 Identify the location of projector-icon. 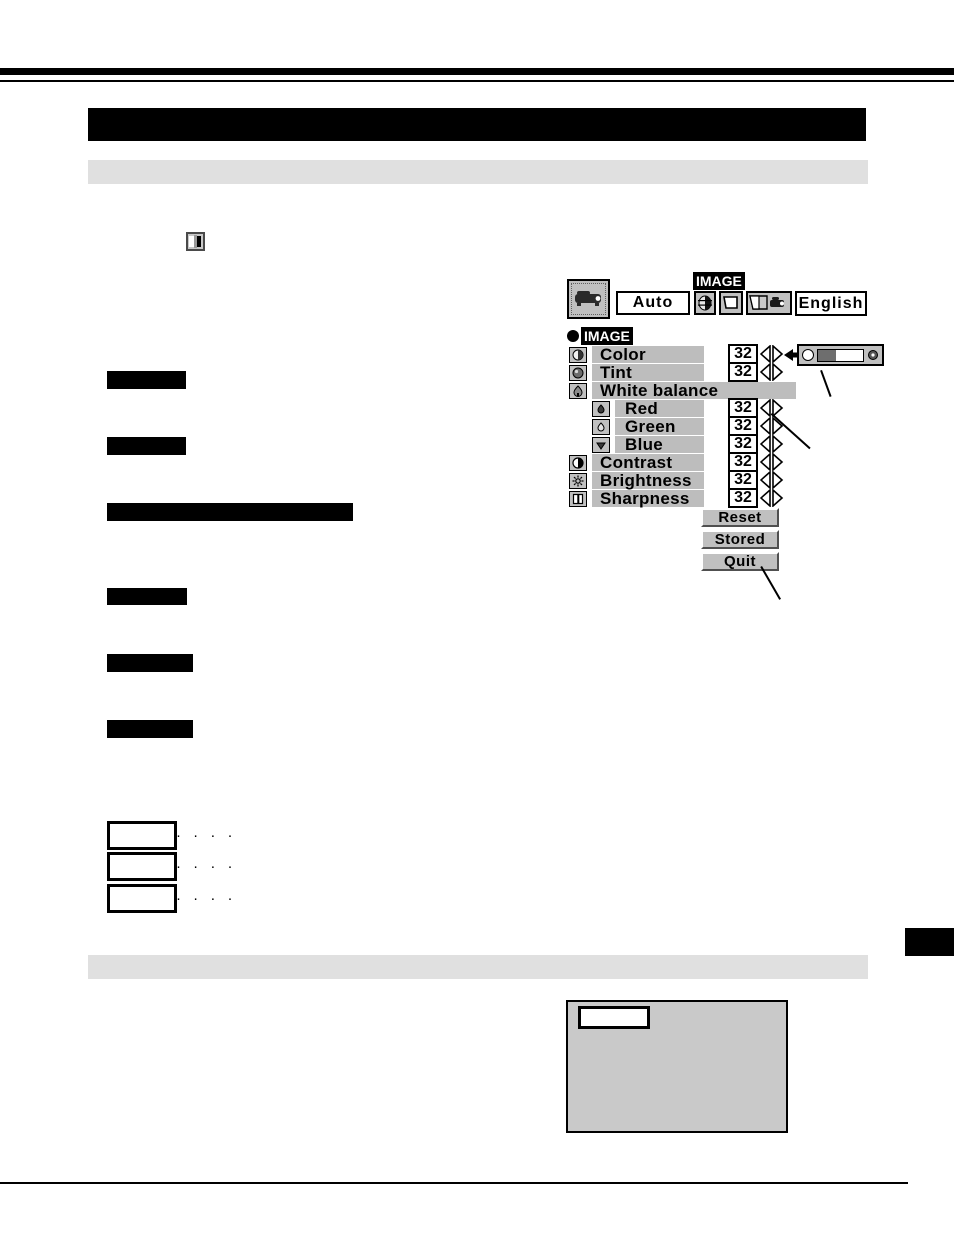
(588, 298).